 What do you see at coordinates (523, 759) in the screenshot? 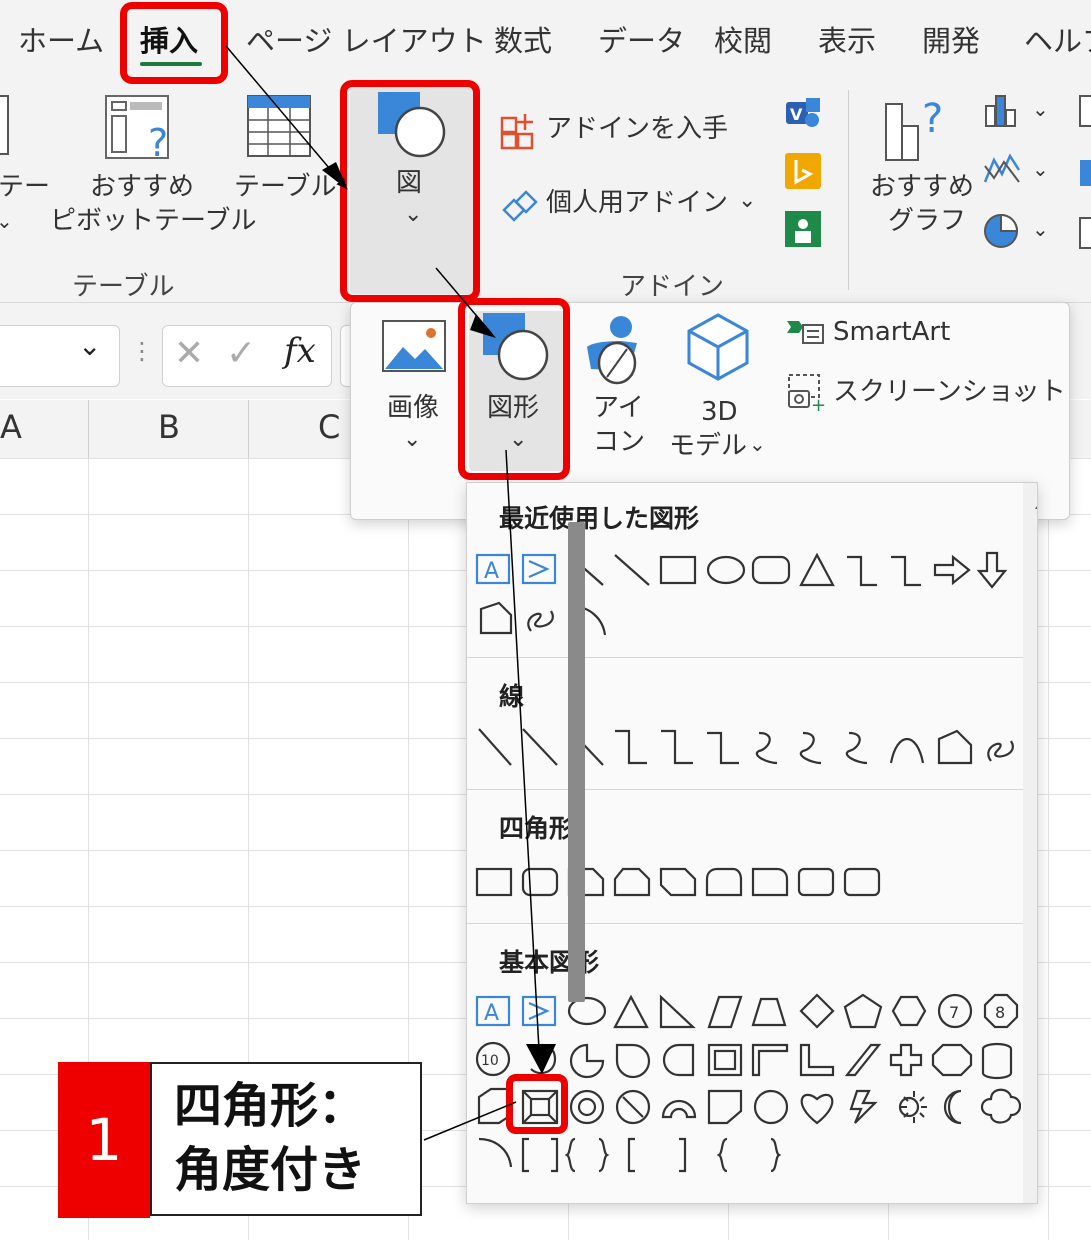
I see `arrow-shapes-to-bevel` at bounding box center [523, 759].